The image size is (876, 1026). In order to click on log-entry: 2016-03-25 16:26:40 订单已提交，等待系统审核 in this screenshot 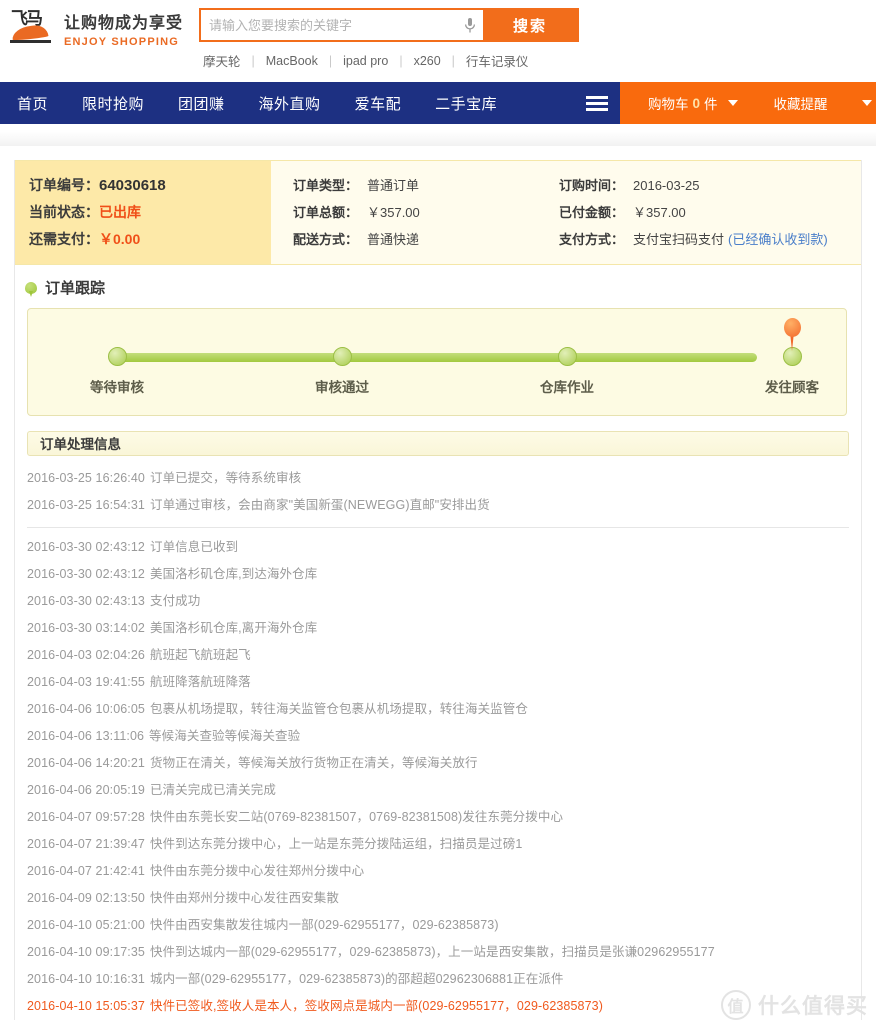, I will do `click(438, 478)`.